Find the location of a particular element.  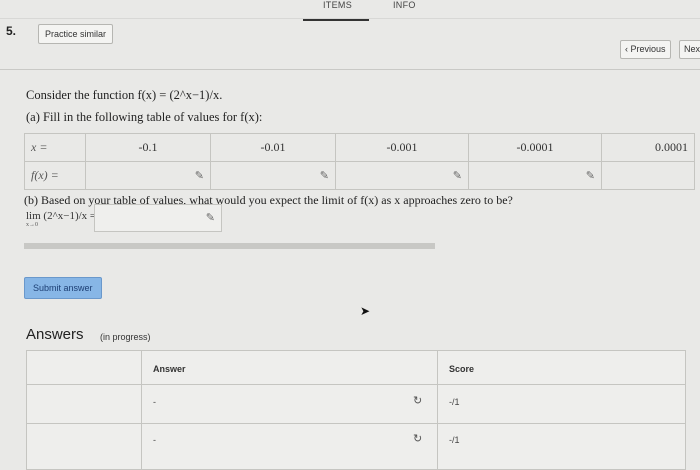

practice-similar-button: Practice similar is located at coordinates (76, 34).